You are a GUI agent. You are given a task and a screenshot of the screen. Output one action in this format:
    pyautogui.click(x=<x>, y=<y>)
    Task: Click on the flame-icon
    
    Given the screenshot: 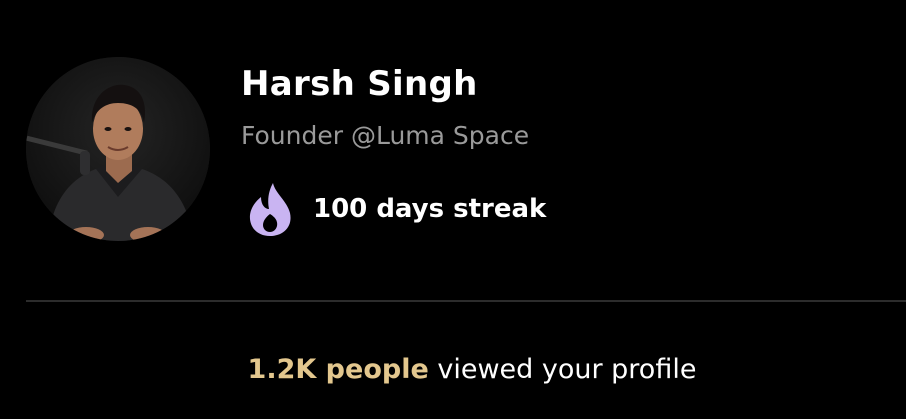 What is the action you would take?
    pyautogui.click(x=270, y=209)
    